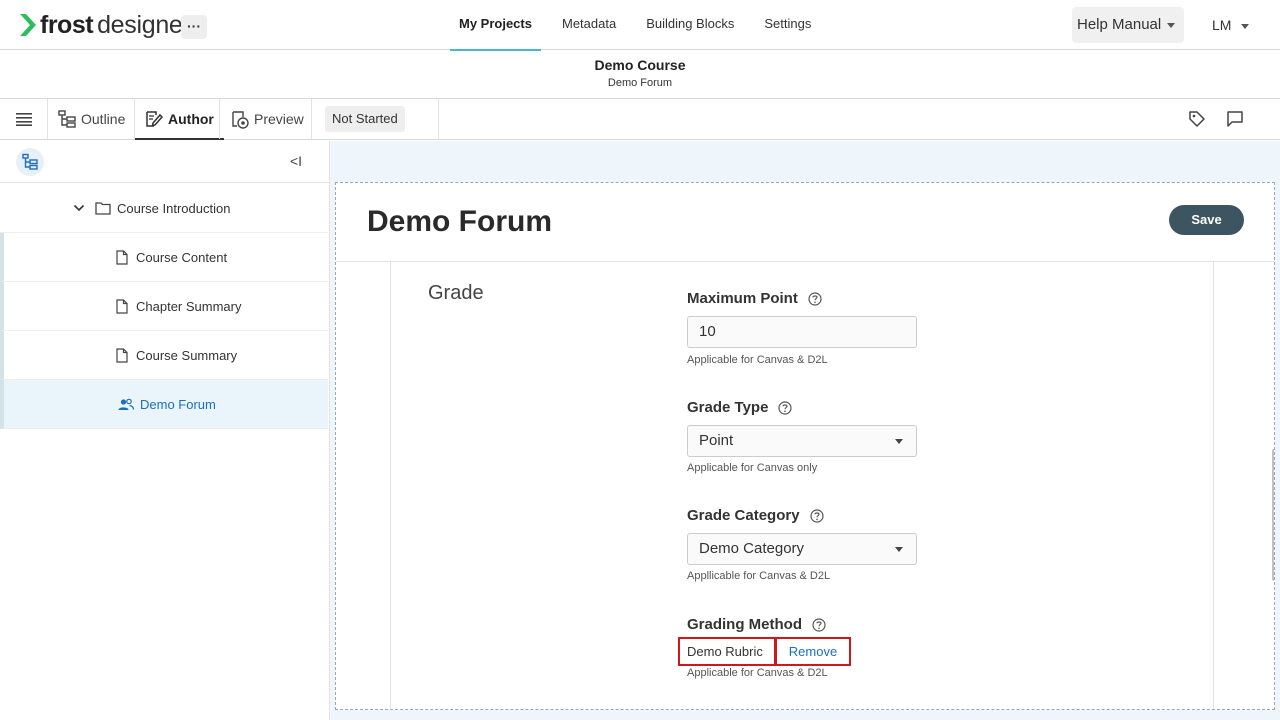  I want to click on help-manual-label: Help Manual, so click(1119, 24).